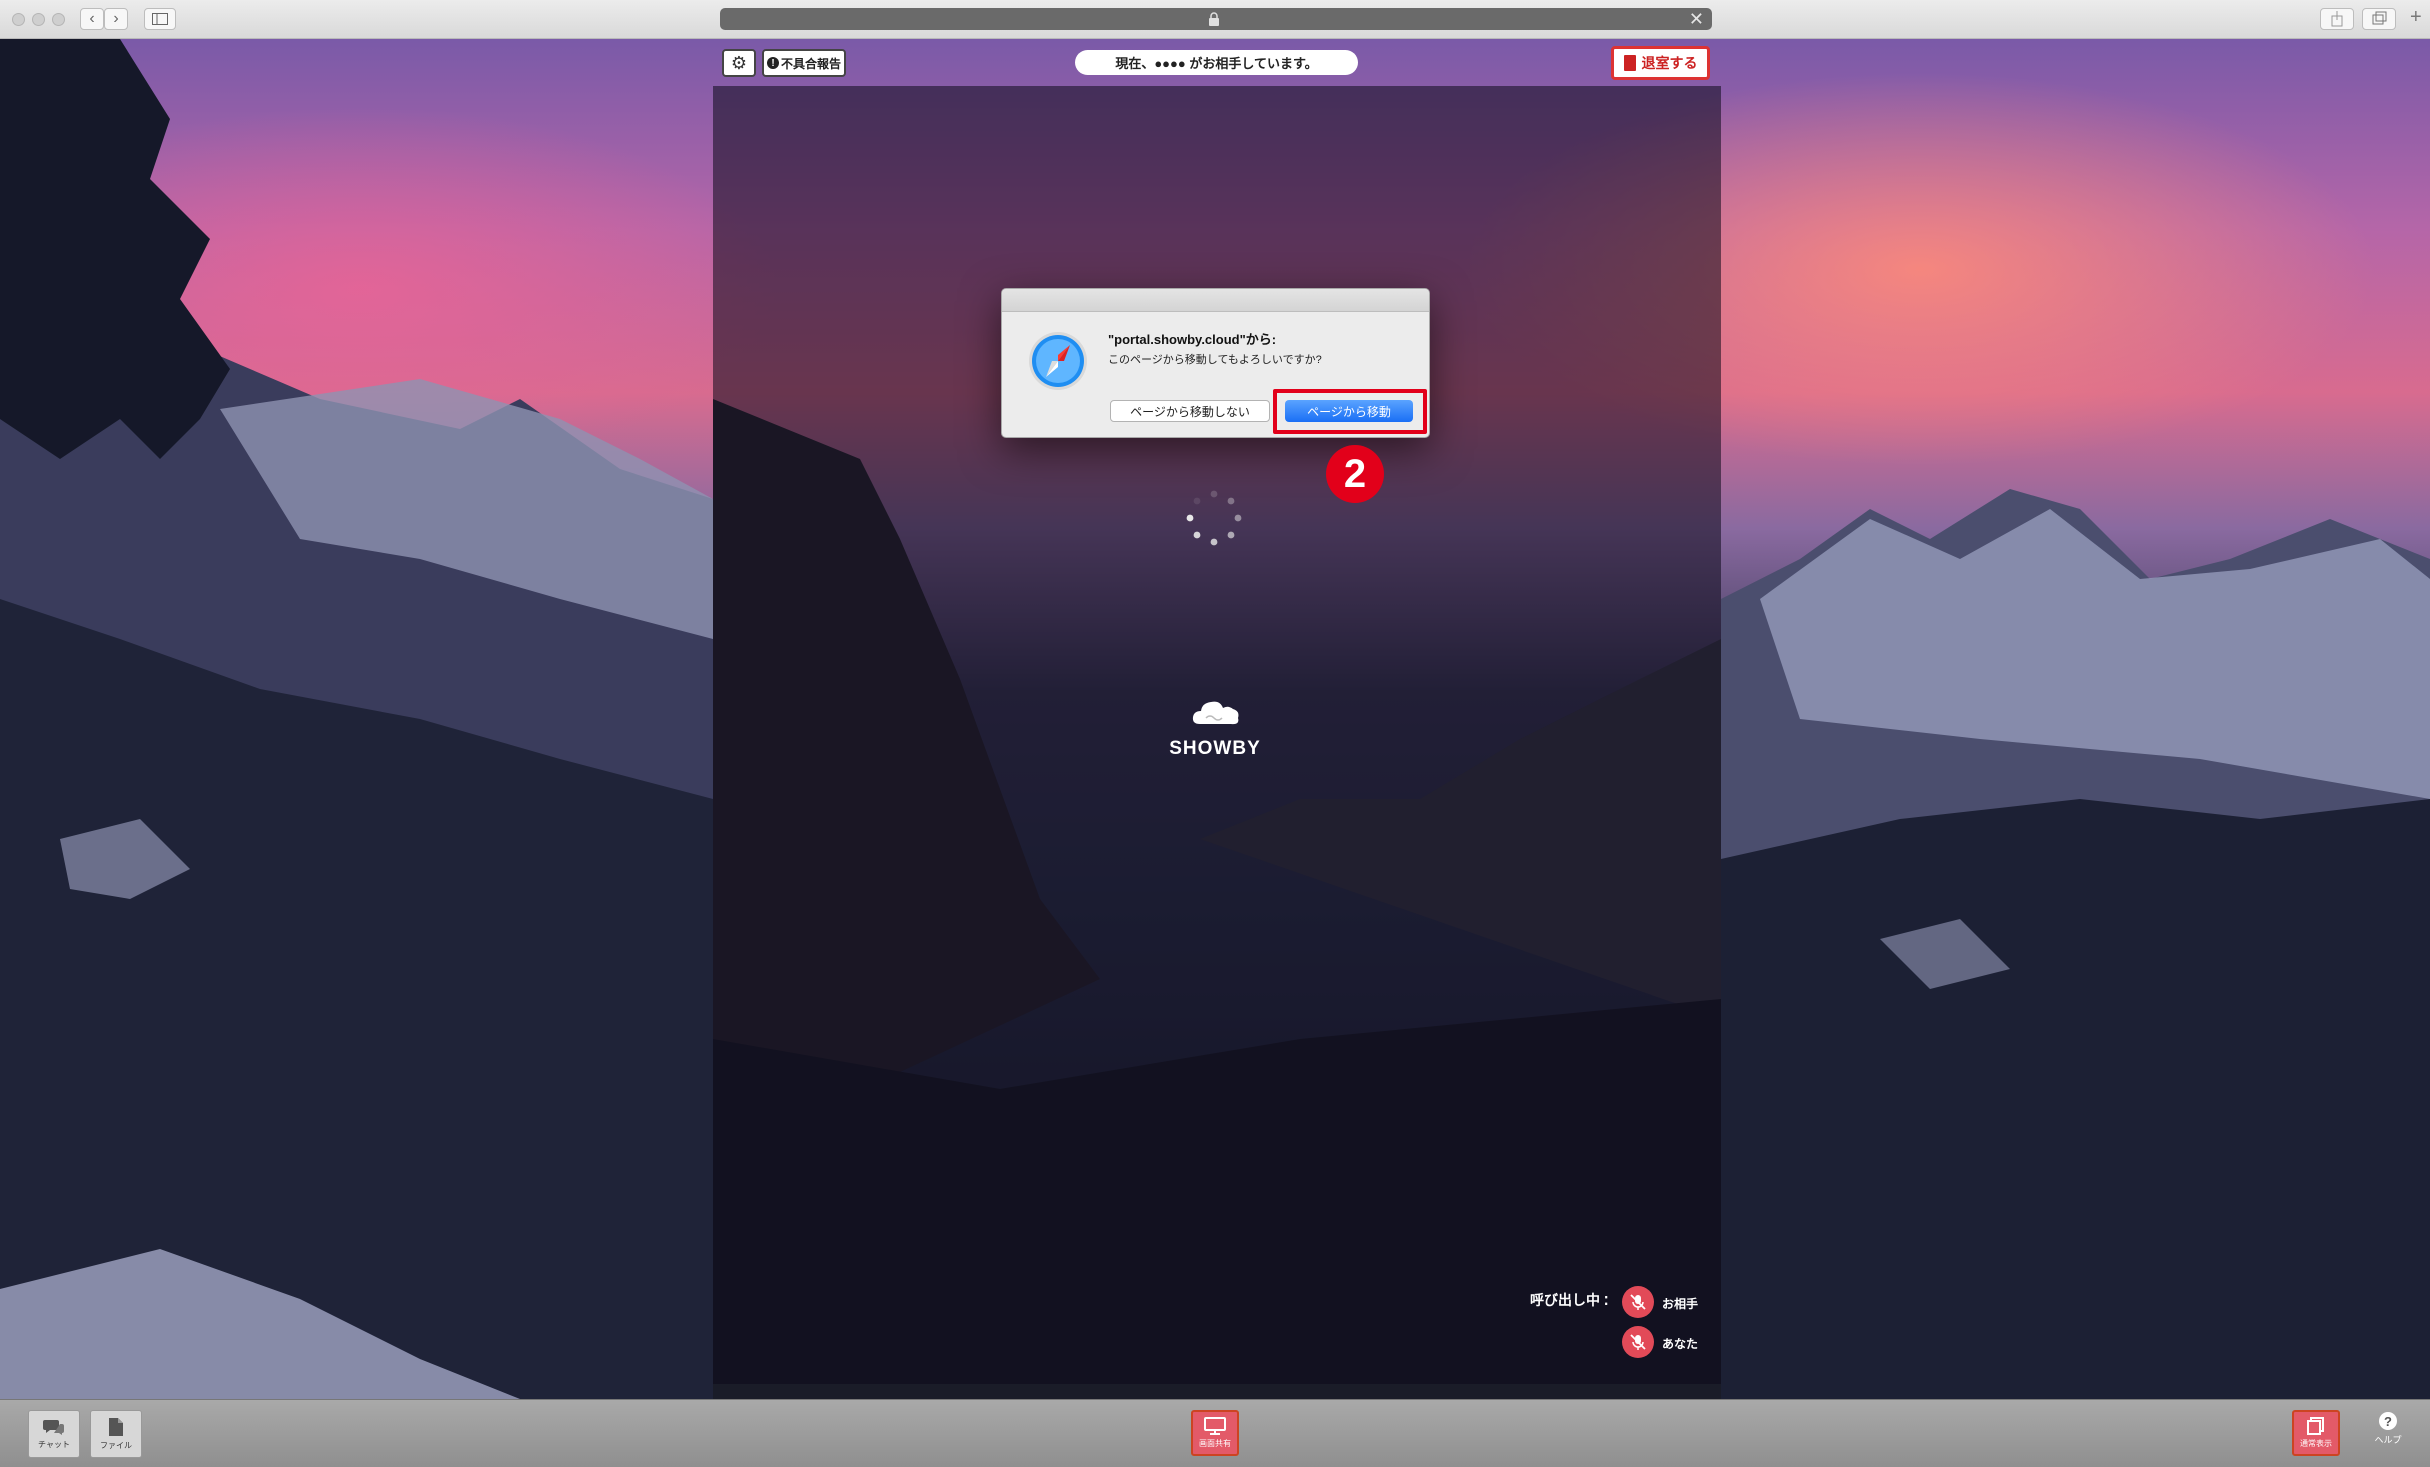 This screenshot has height=1467, width=2430. I want to click on monitor-icon, so click(1215, 1426).